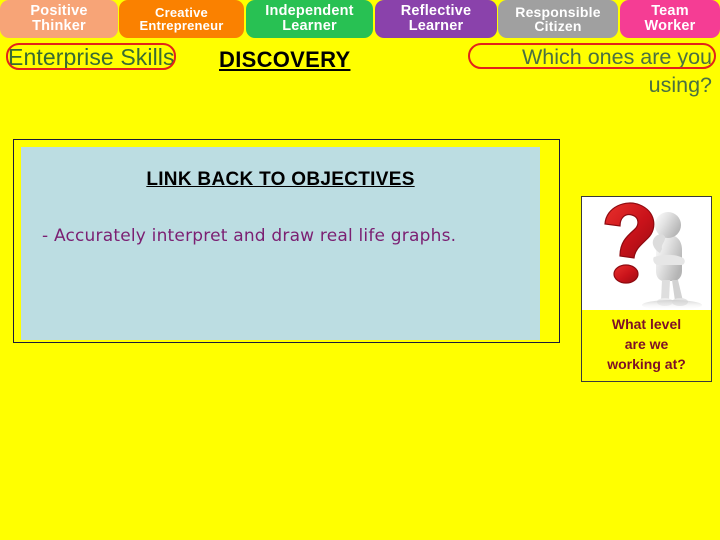 The height and width of the screenshot is (540, 720). I want to click on question-mark-illustration, so click(646, 253).